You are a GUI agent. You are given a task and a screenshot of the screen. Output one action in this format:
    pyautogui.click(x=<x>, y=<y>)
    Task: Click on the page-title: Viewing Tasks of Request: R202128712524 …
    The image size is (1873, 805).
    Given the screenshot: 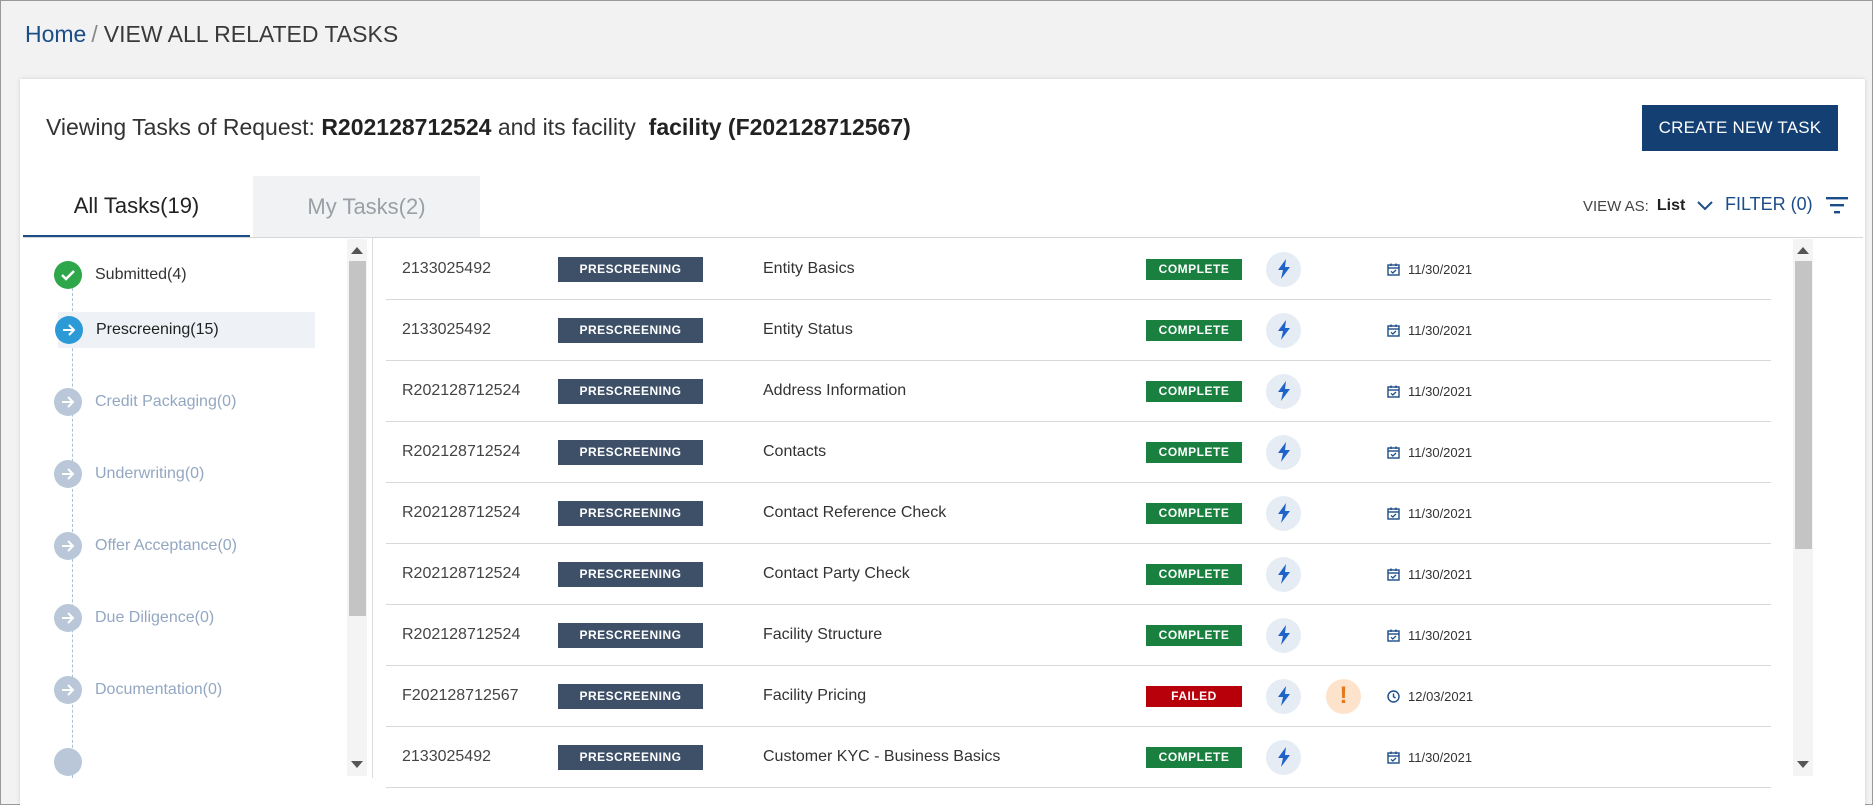 What is the action you would take?
    pyautogui.click(x=478, y=127)
    